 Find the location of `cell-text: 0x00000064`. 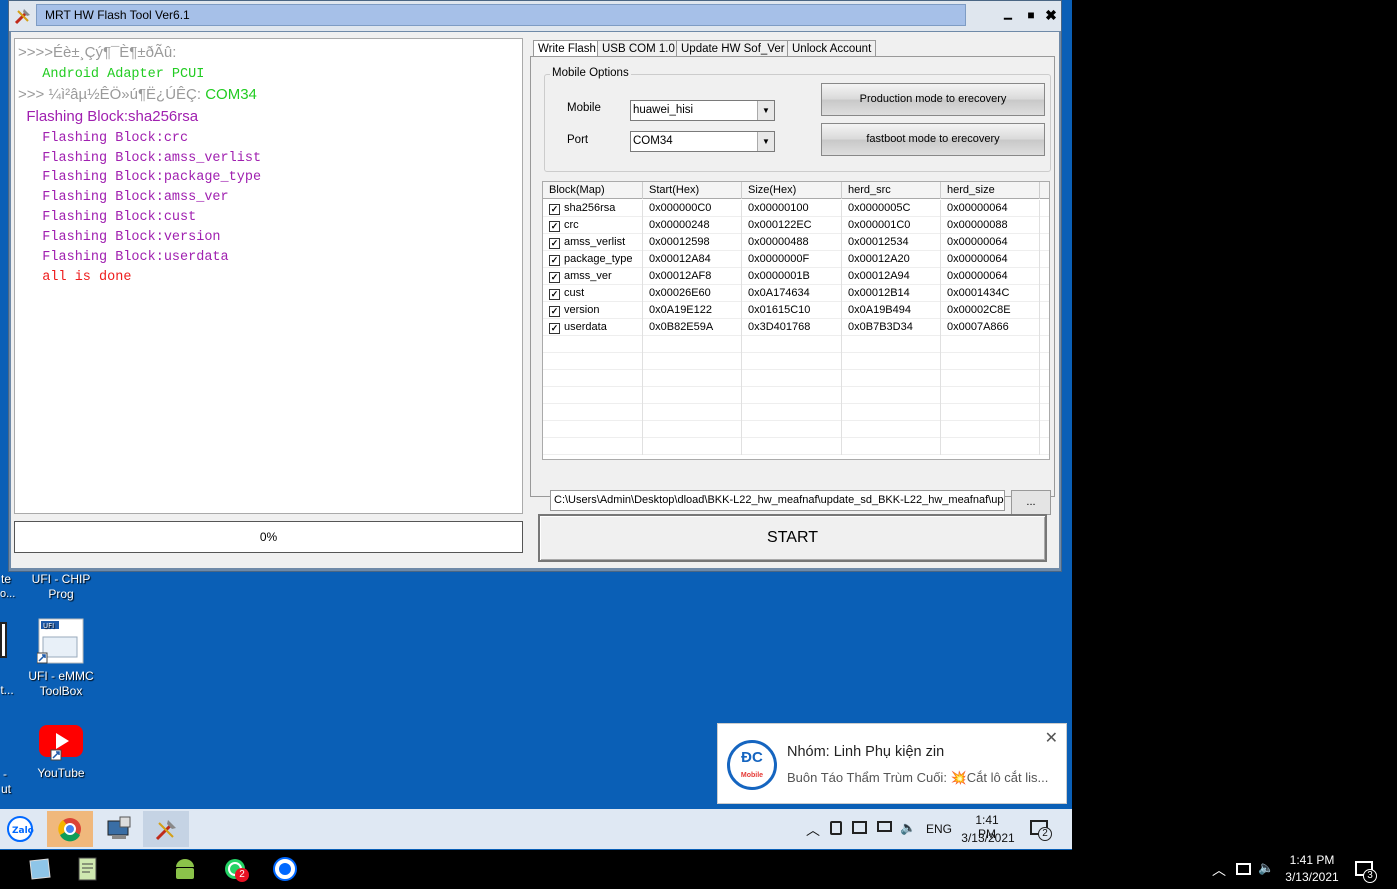

cell-text: 0x00000064 is located at coordinates (977, 276).